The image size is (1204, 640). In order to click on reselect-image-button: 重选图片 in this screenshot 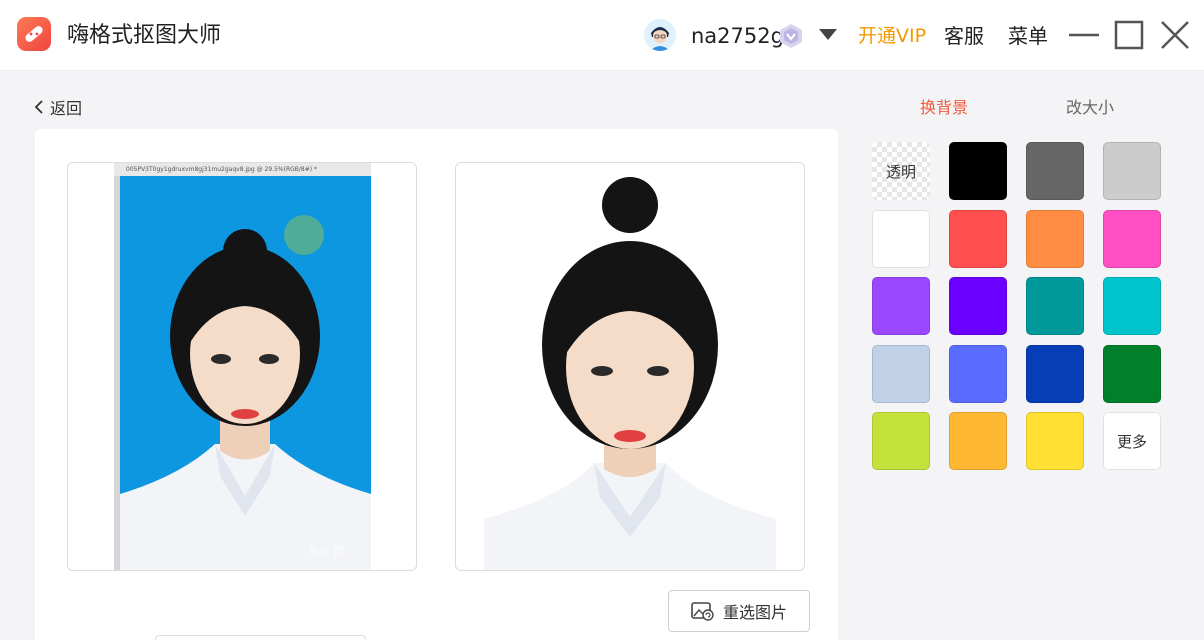, I will do `click(739, 611)`.